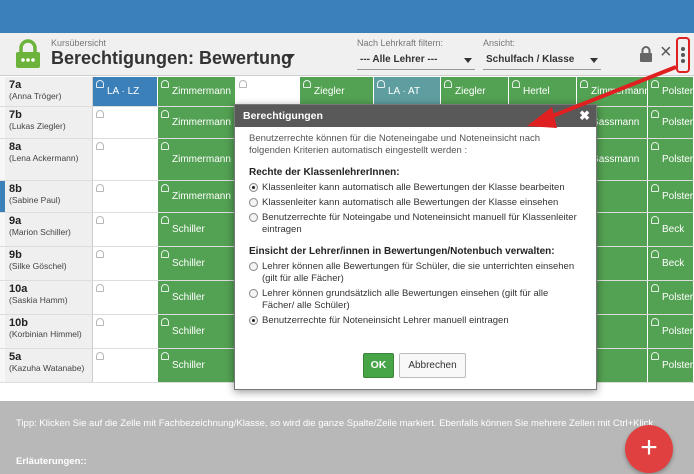  What do you see at coordinates (615, 122) in the screenshot?
I see `cell-teacher: Gassmann` at bounding box center [615, 122].